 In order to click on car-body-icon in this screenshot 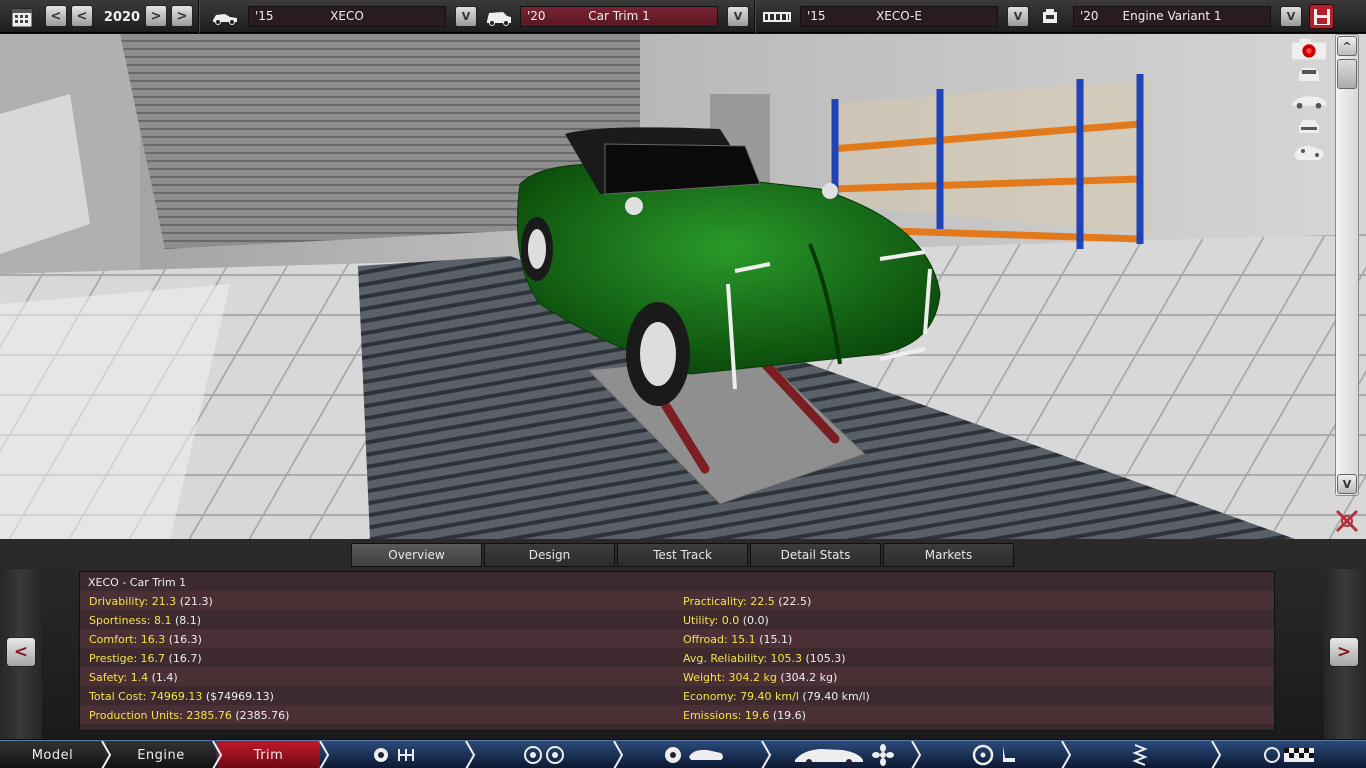, I will do `click(844, 755)`.